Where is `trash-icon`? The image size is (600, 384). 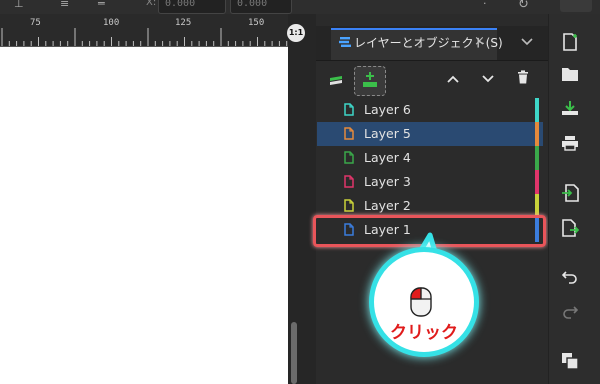
trash-icon is located at coordinates (523, 77).